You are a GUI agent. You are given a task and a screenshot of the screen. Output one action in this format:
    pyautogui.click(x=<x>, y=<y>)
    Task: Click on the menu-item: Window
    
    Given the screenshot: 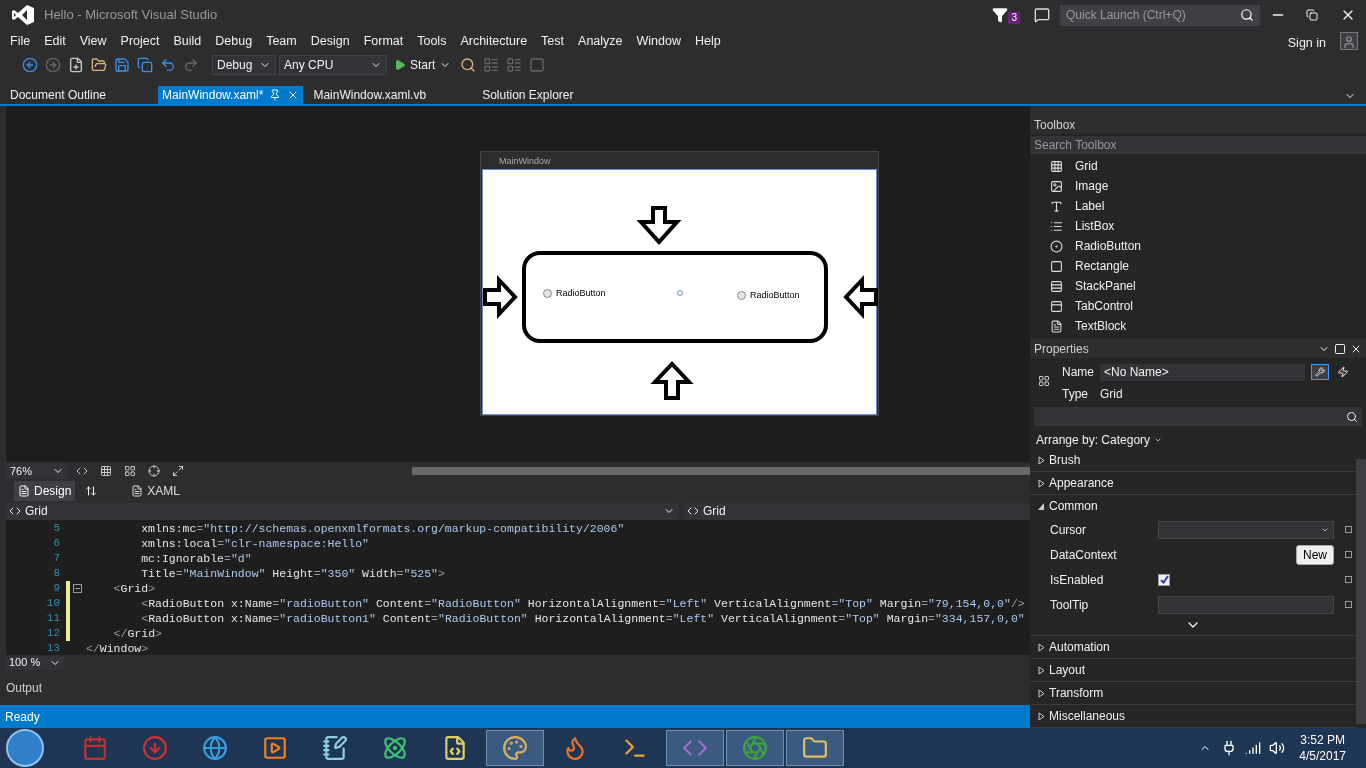 What is the action you would take?
    pyautogui.click(x=658, y=41)
    